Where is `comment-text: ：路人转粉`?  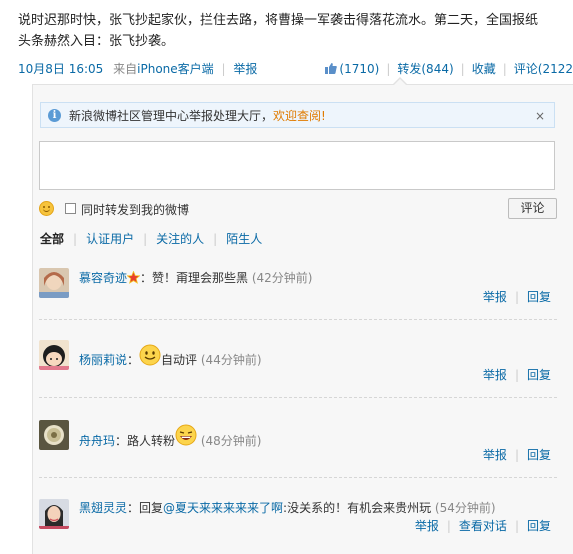
comment-text: ：路人转粉 is located at coordinates (145, 441).